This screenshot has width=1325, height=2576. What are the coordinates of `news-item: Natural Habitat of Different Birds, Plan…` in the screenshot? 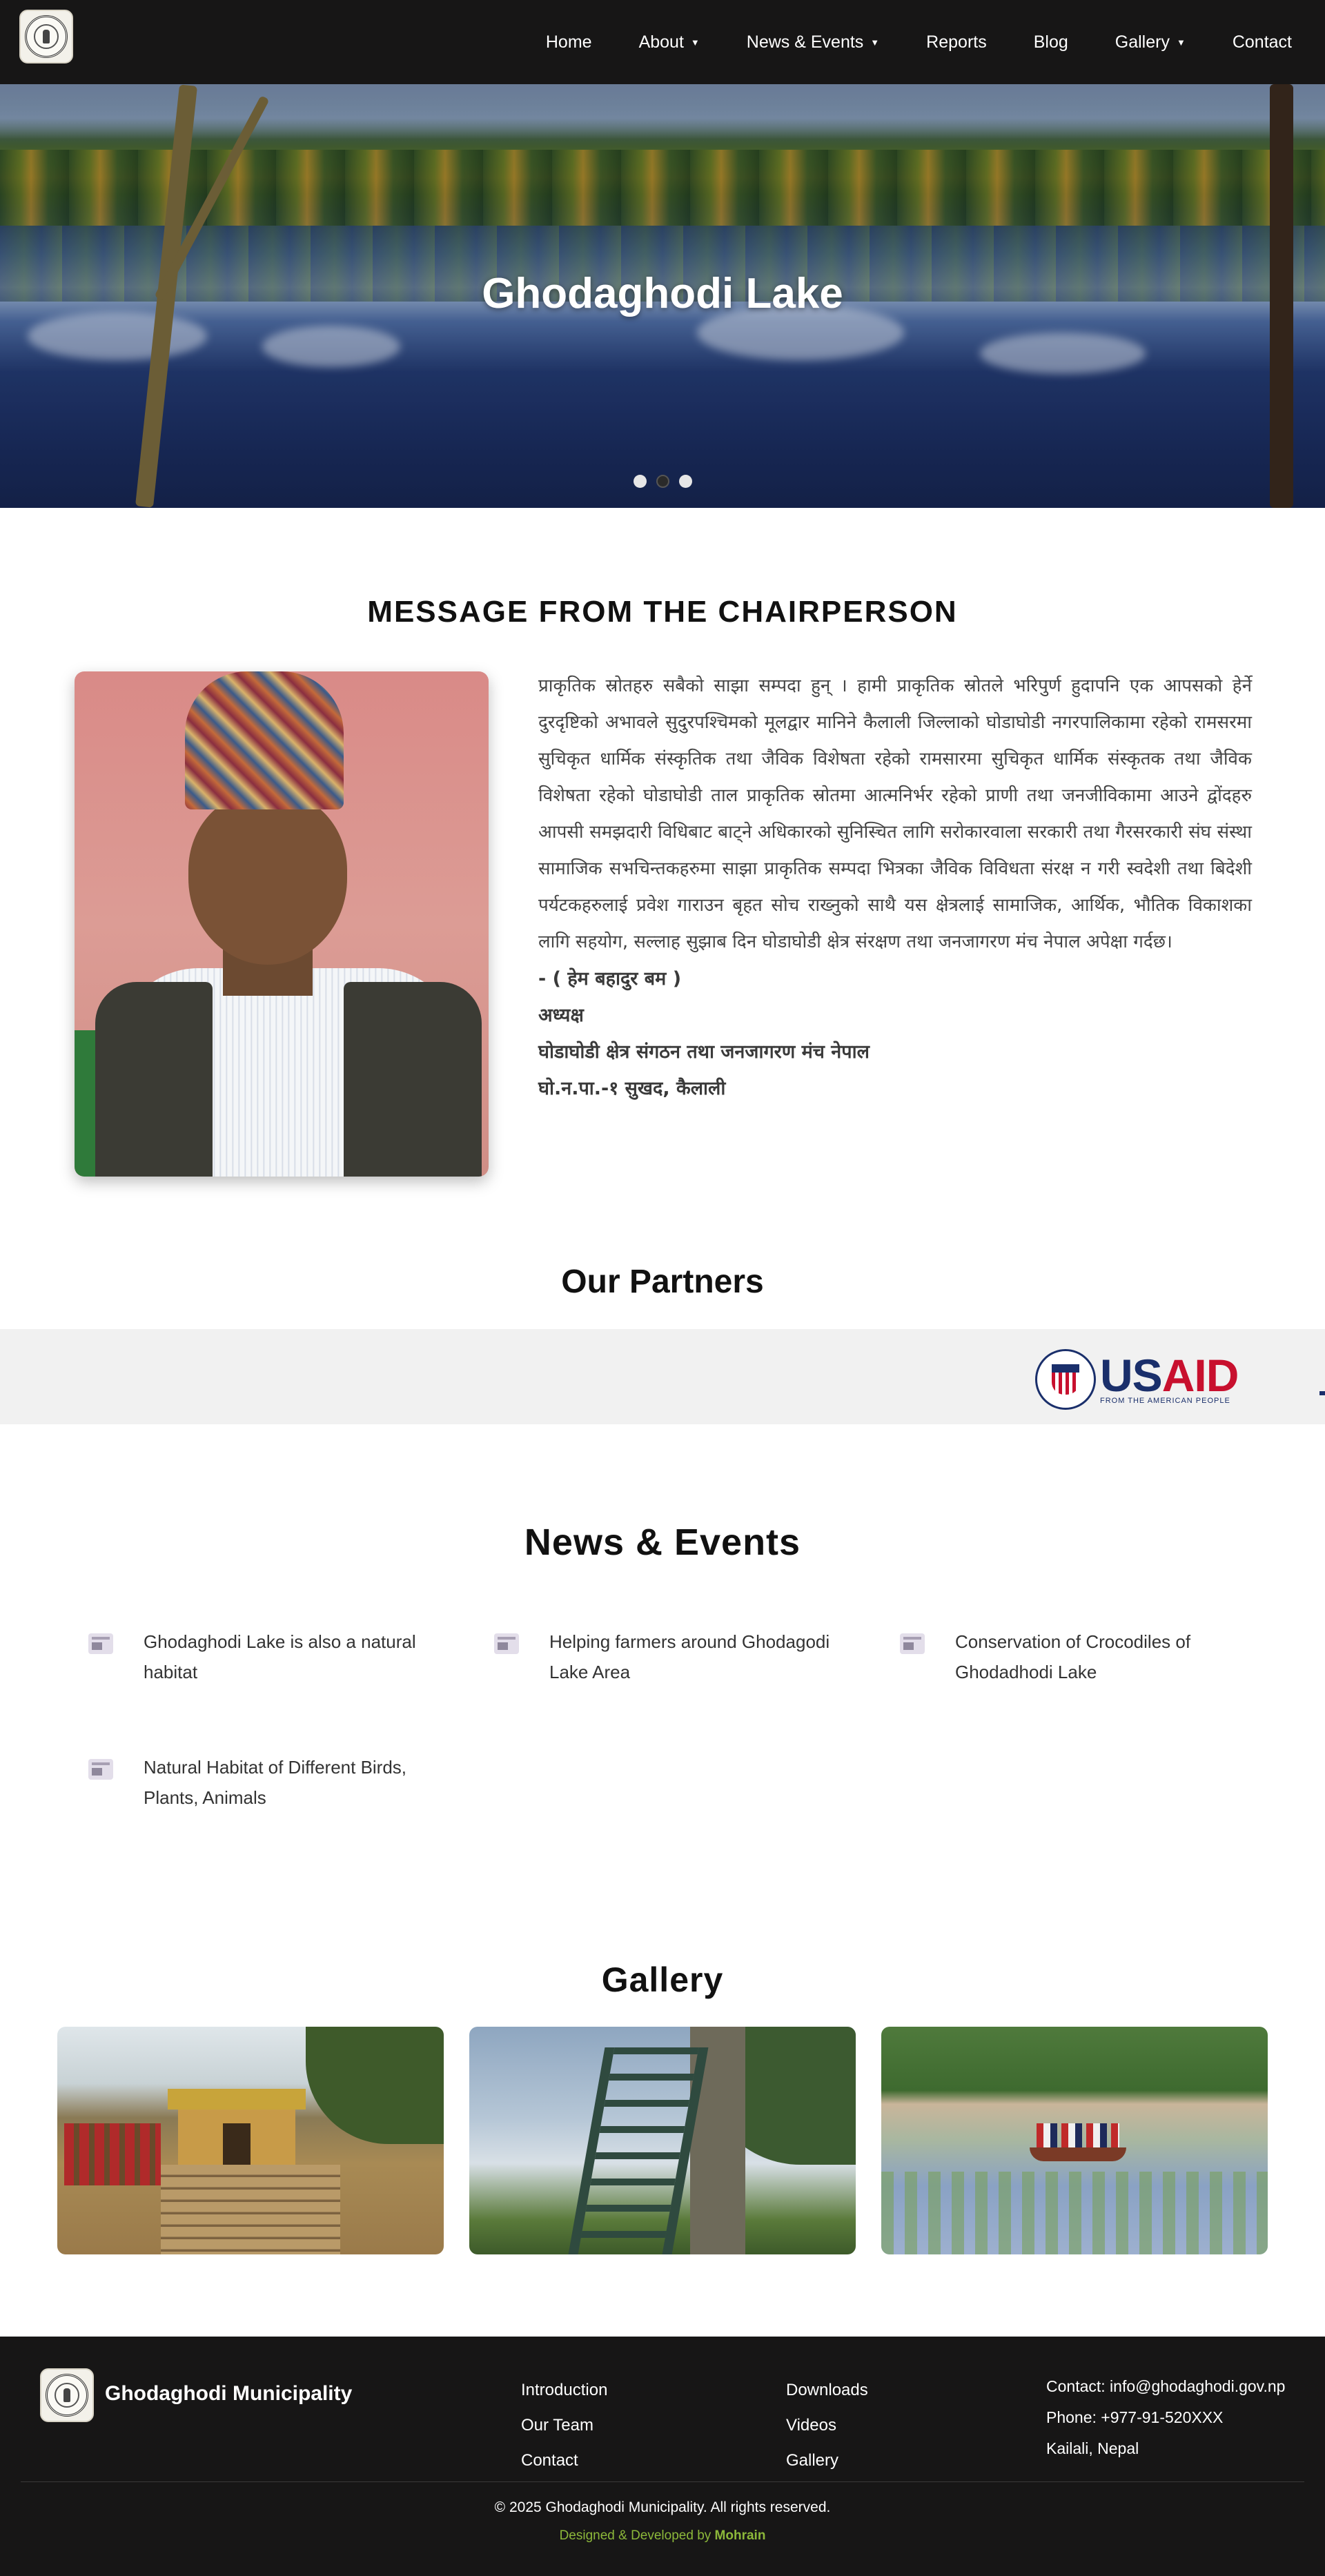 It's located at (260, 1782).